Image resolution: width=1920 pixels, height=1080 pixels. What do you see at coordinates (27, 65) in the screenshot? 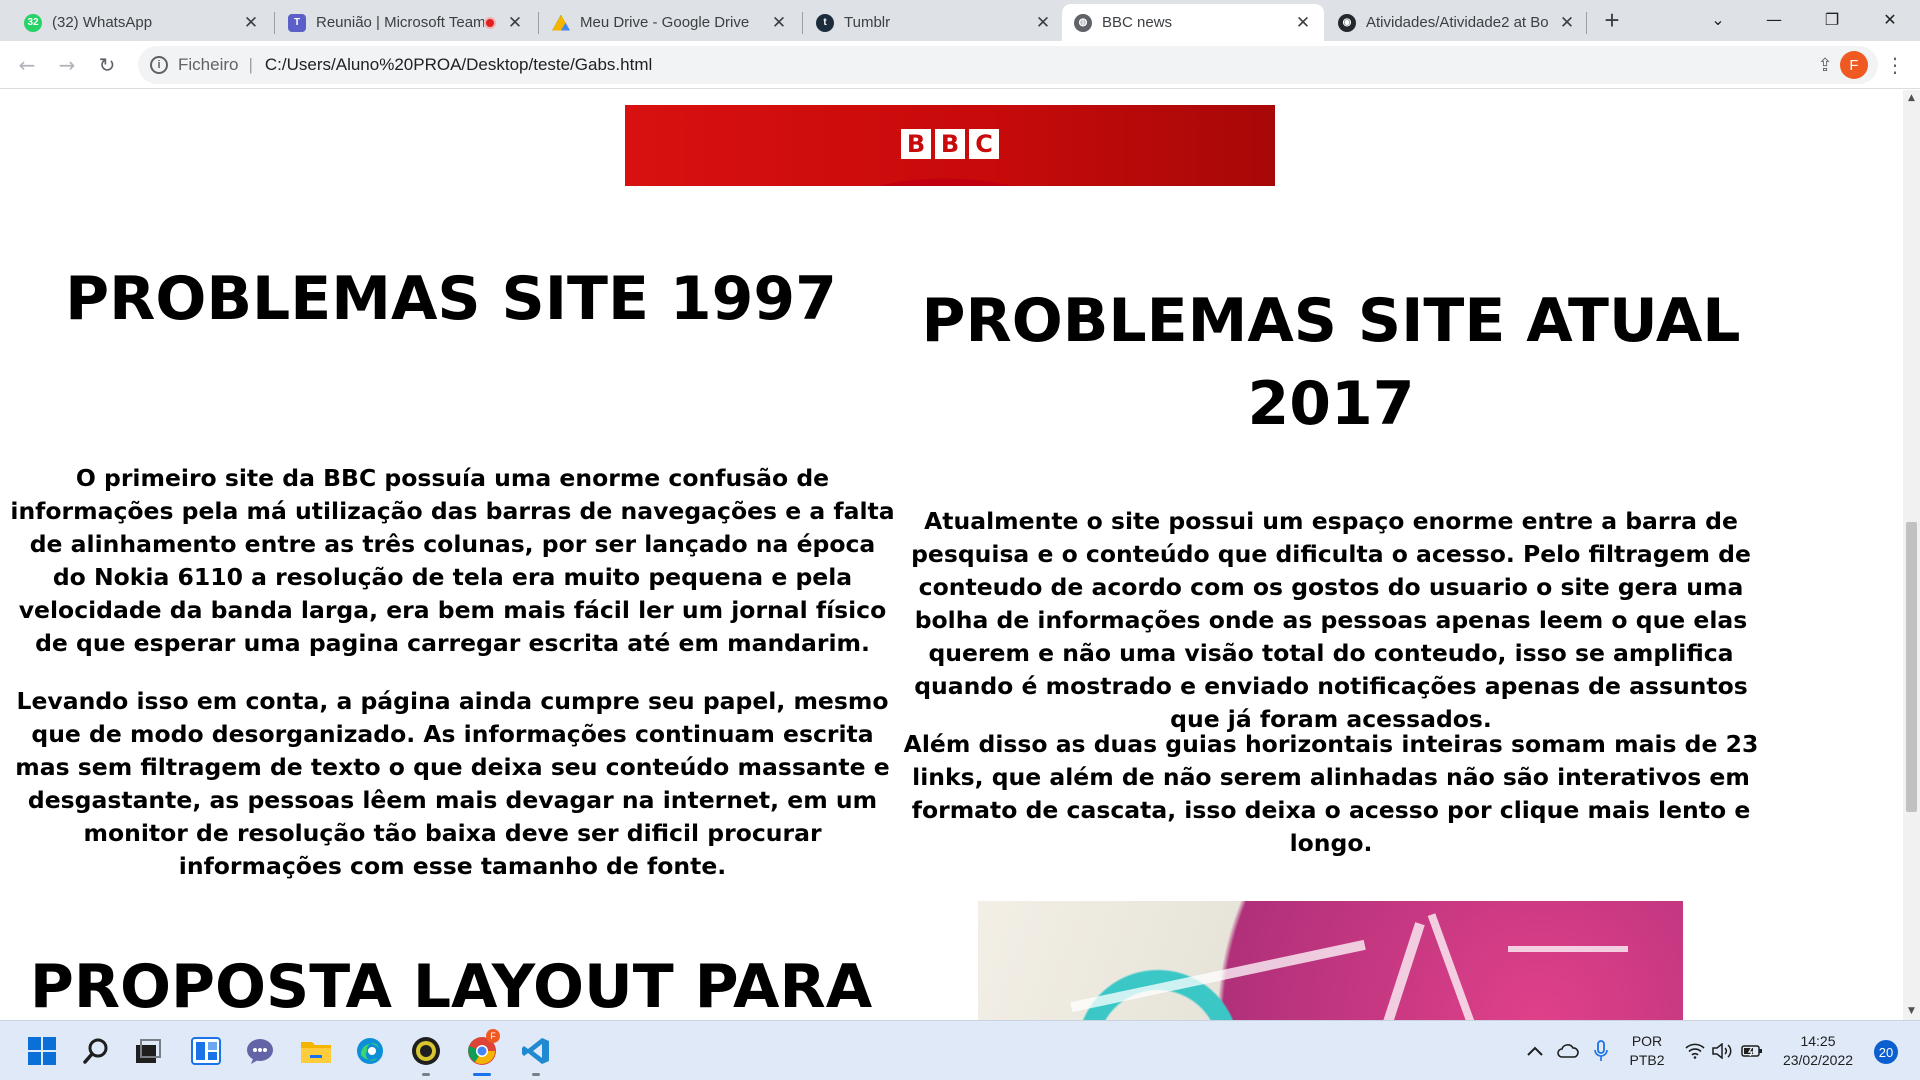
I see `back-arrow-icon: ←` at bounding box center [27, 65].